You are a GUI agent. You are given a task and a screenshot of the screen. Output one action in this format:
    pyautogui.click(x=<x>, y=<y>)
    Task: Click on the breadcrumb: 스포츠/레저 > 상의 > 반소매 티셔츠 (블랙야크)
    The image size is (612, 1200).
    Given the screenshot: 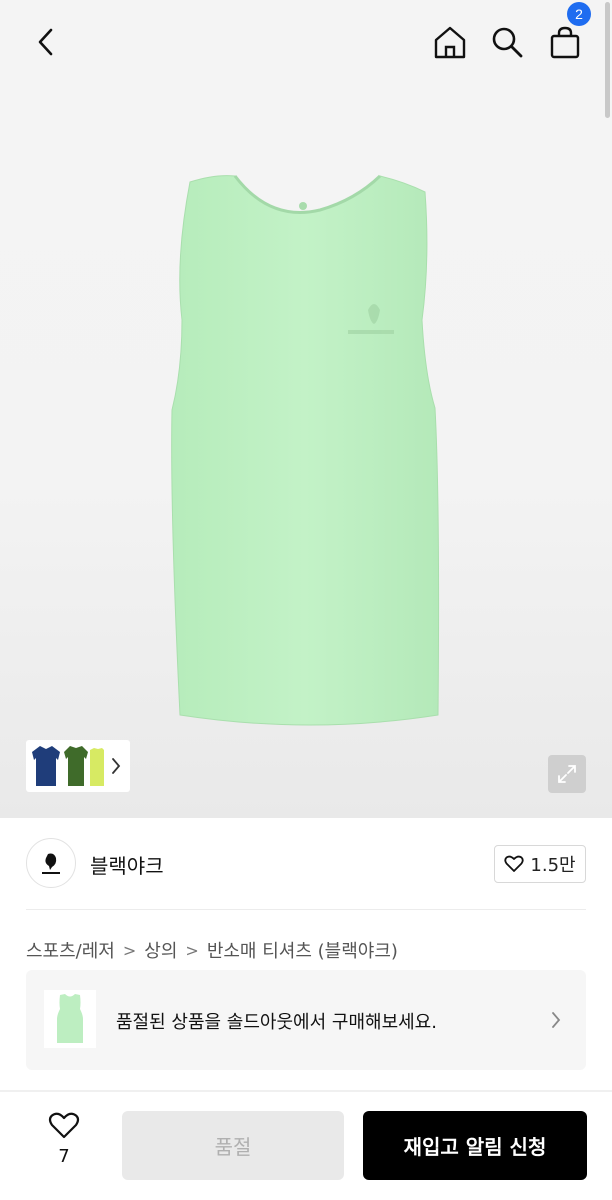 What is the action you would take?
    pyautogui.click(x=212, y=950)
    